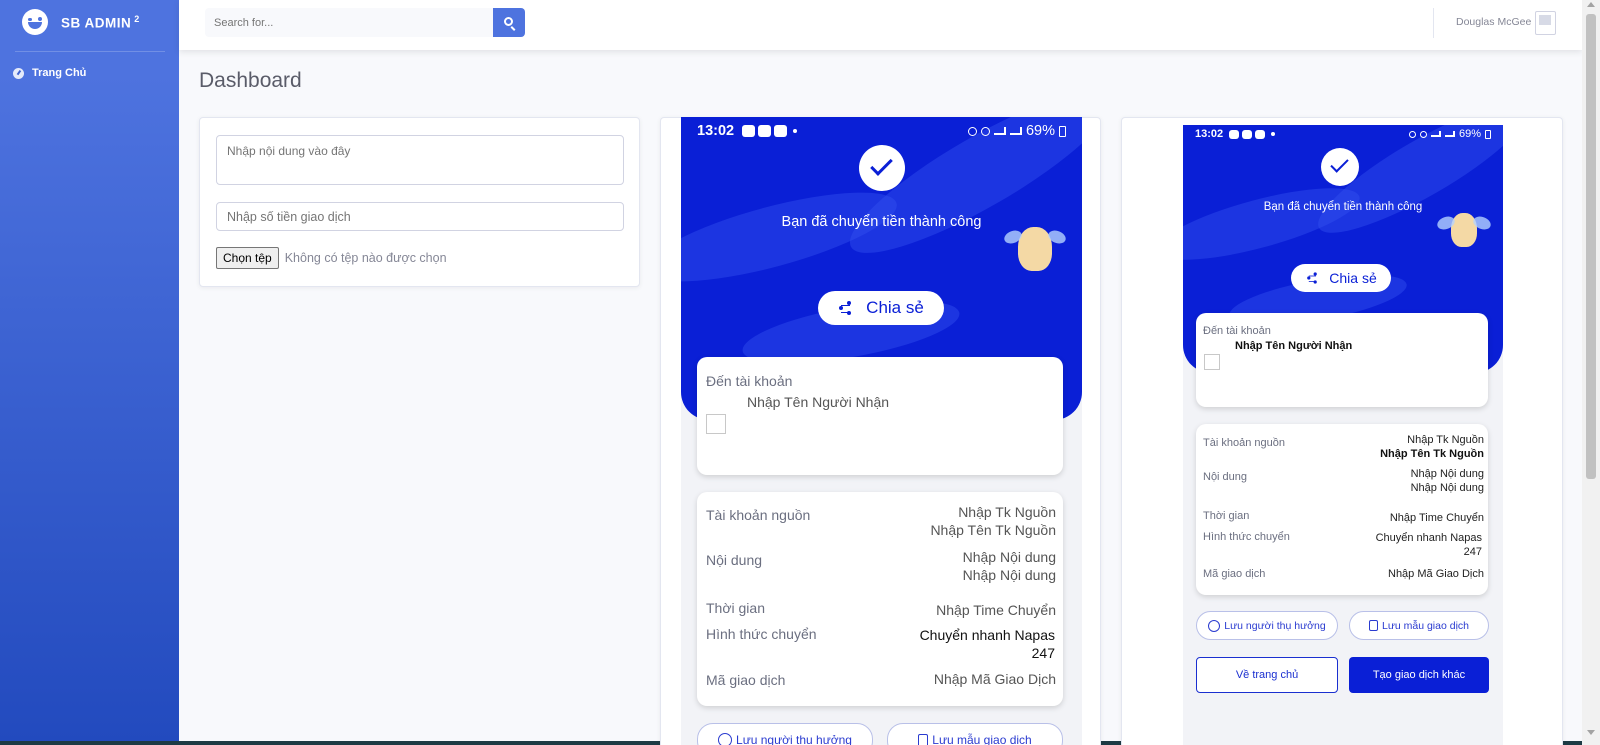  Describe the element at coordinates (746, 680) in the screenshot. I see `txn-label: Mã giao dịch` at that location.